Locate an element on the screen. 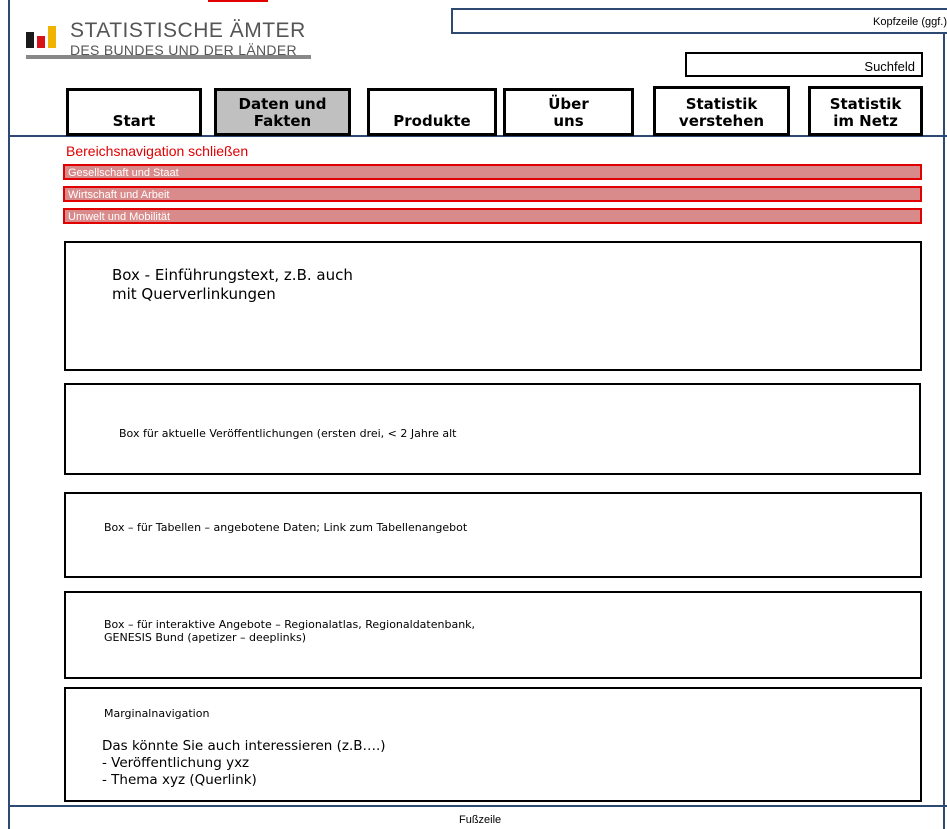 The image size is (947, 829). marginal-item: - Thema xyz (Querlink) is located at coordinates (179, 780).